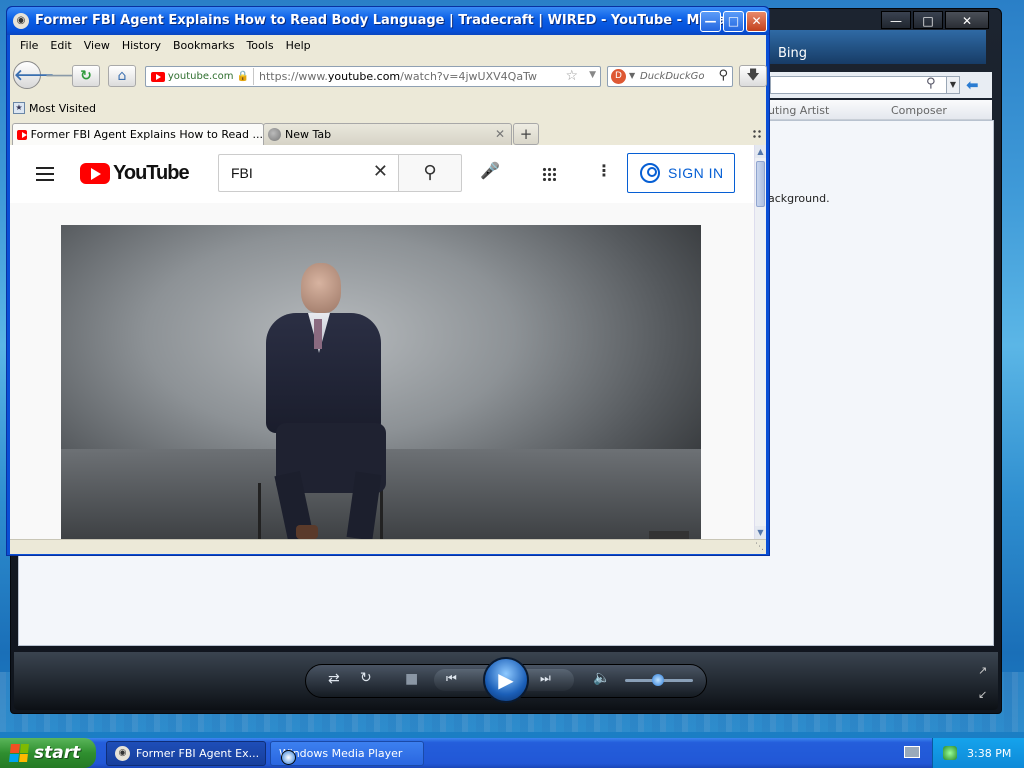  I want to click on mypal-app-icon: ◉, so click(21, 21).